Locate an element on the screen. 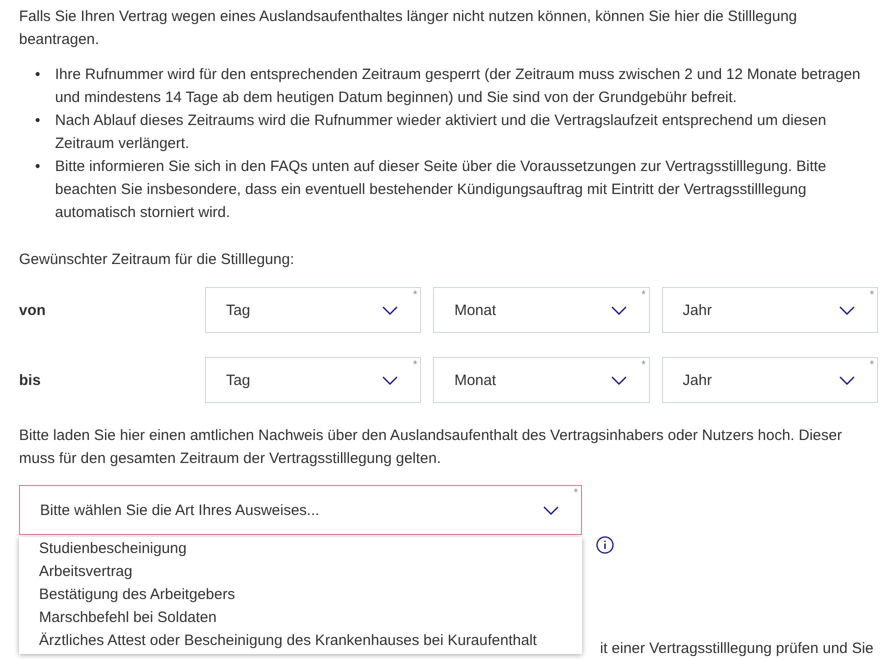 The image size is (888, 659). upload-instructions: Bitte laden Sie hier einen amtlichen Nachweis über den Auslandsaufenthalt des Vertragsinhabers oder Nutzers hoch. Dieser muss für den gesamten Zeitraum der Vertragsstilllegung gelten. is located at coordinates (431, 447).